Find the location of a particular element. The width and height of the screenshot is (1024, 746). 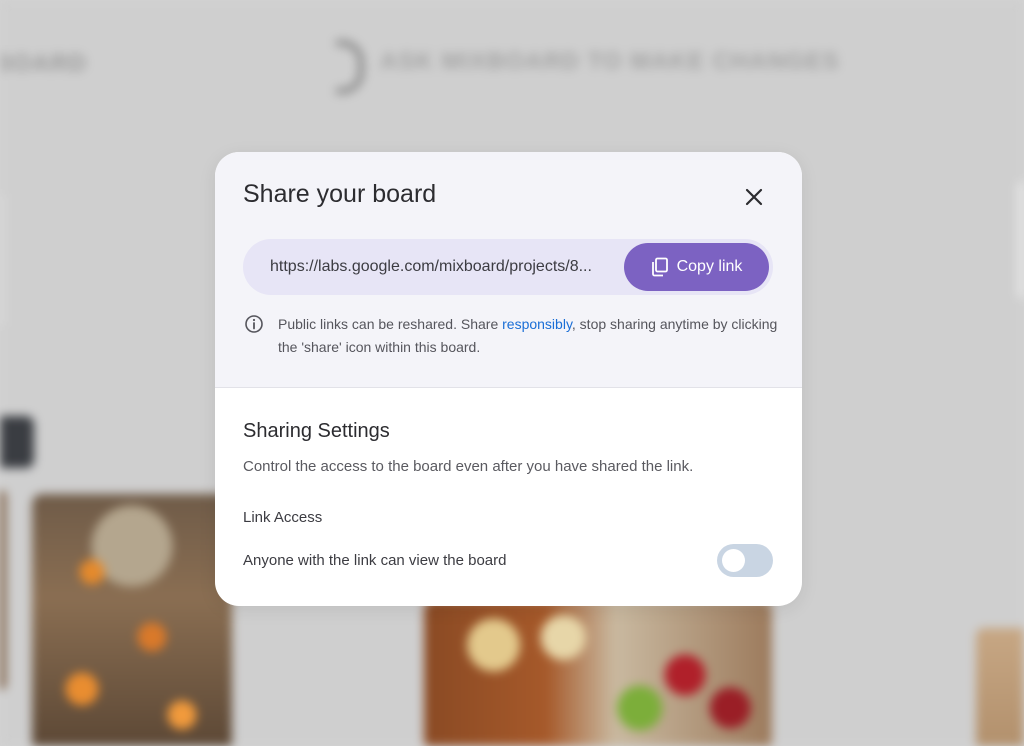

notice-text-start: Public links can be reshared. Share is located at coordinates (390, 324).